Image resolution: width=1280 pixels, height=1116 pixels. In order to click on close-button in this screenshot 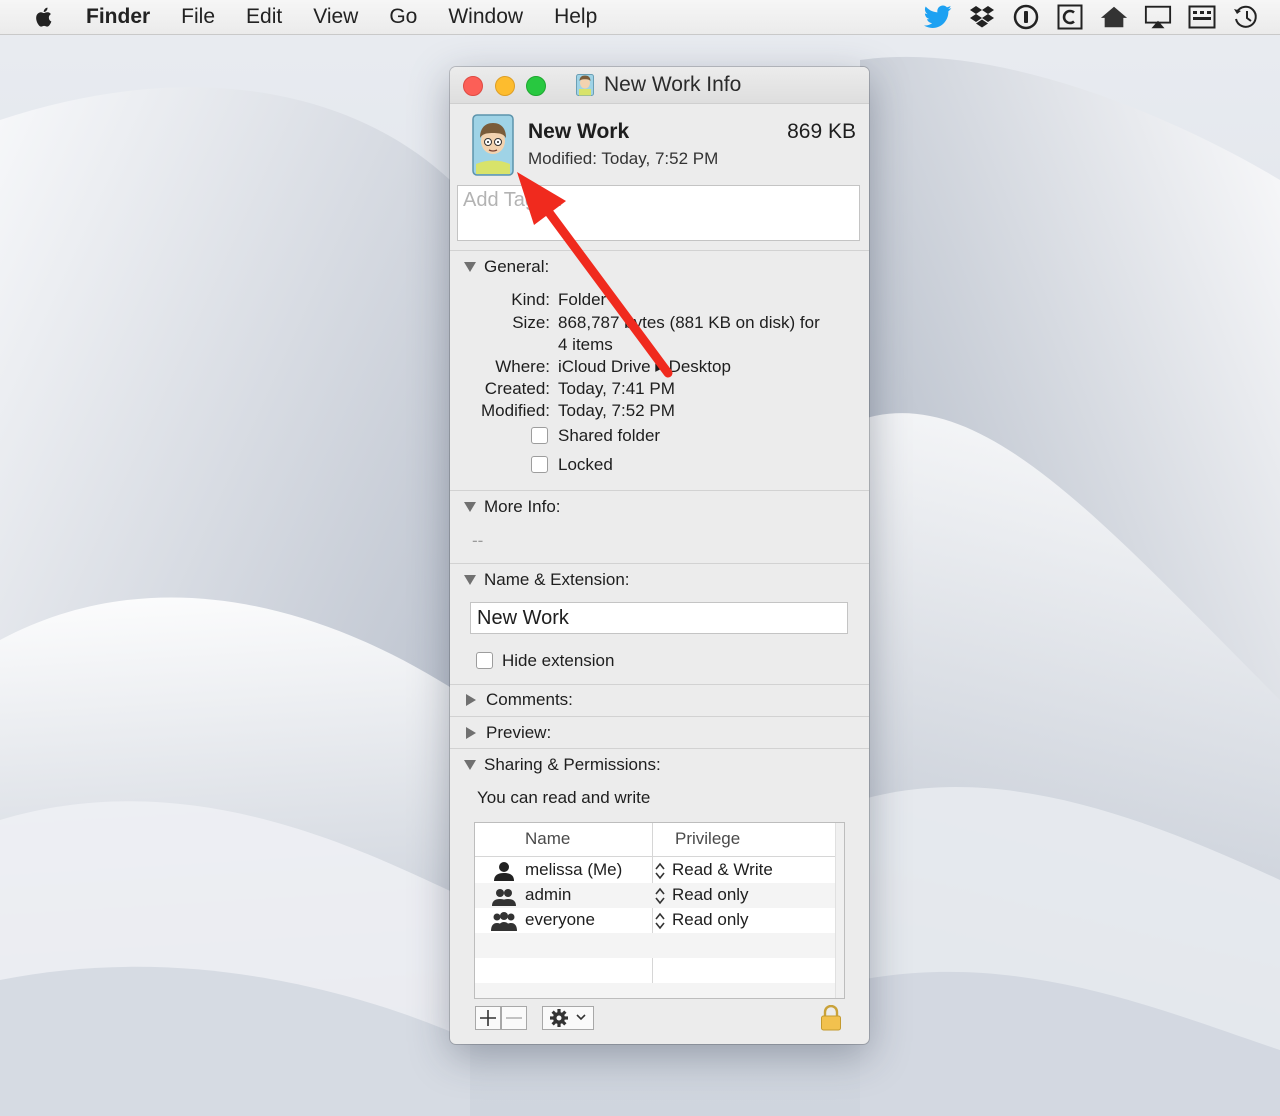, I will do `click(473, 86)`.